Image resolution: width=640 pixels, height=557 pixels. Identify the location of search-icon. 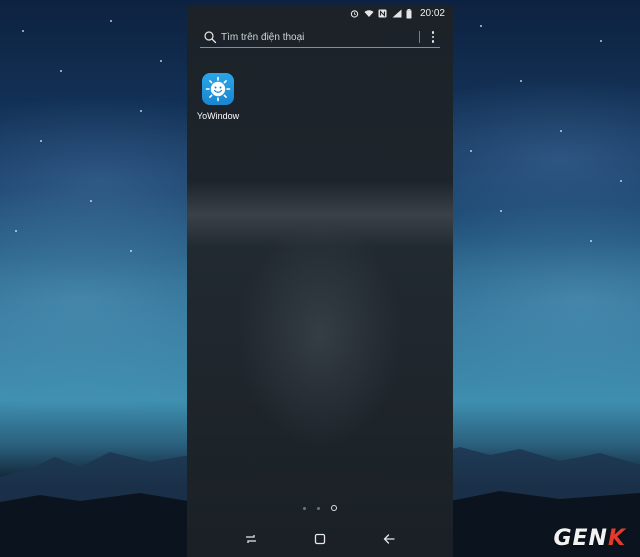
(210, 37).